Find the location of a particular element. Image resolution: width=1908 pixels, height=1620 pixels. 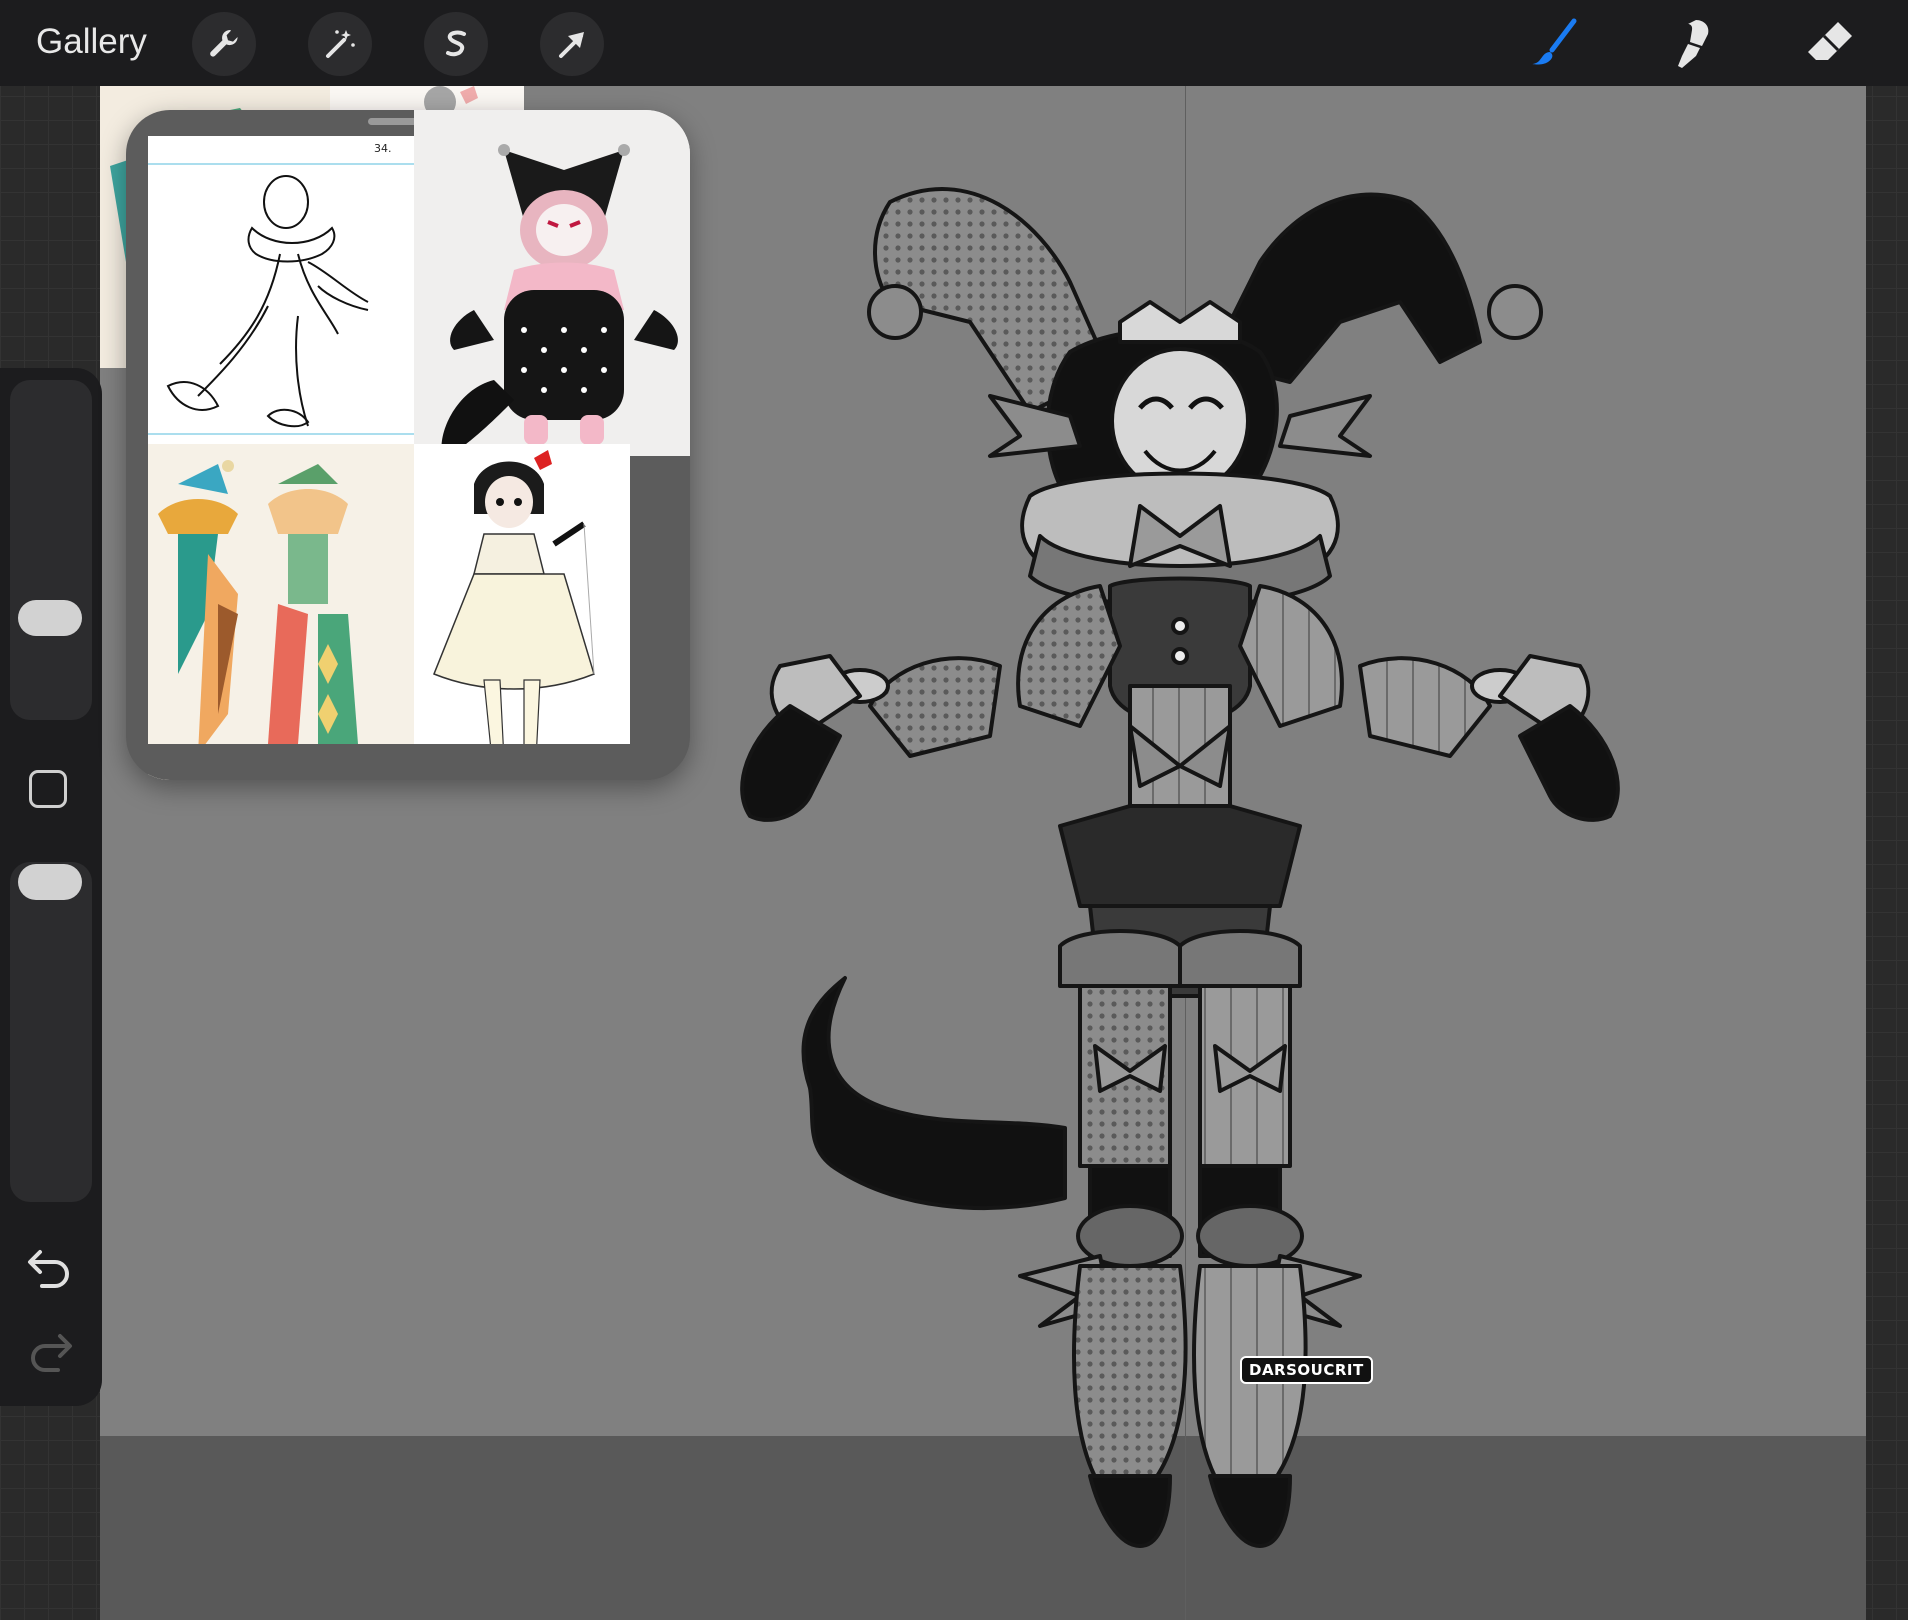

reference-image-girl-white-dress is located at coordinates (522, 612).